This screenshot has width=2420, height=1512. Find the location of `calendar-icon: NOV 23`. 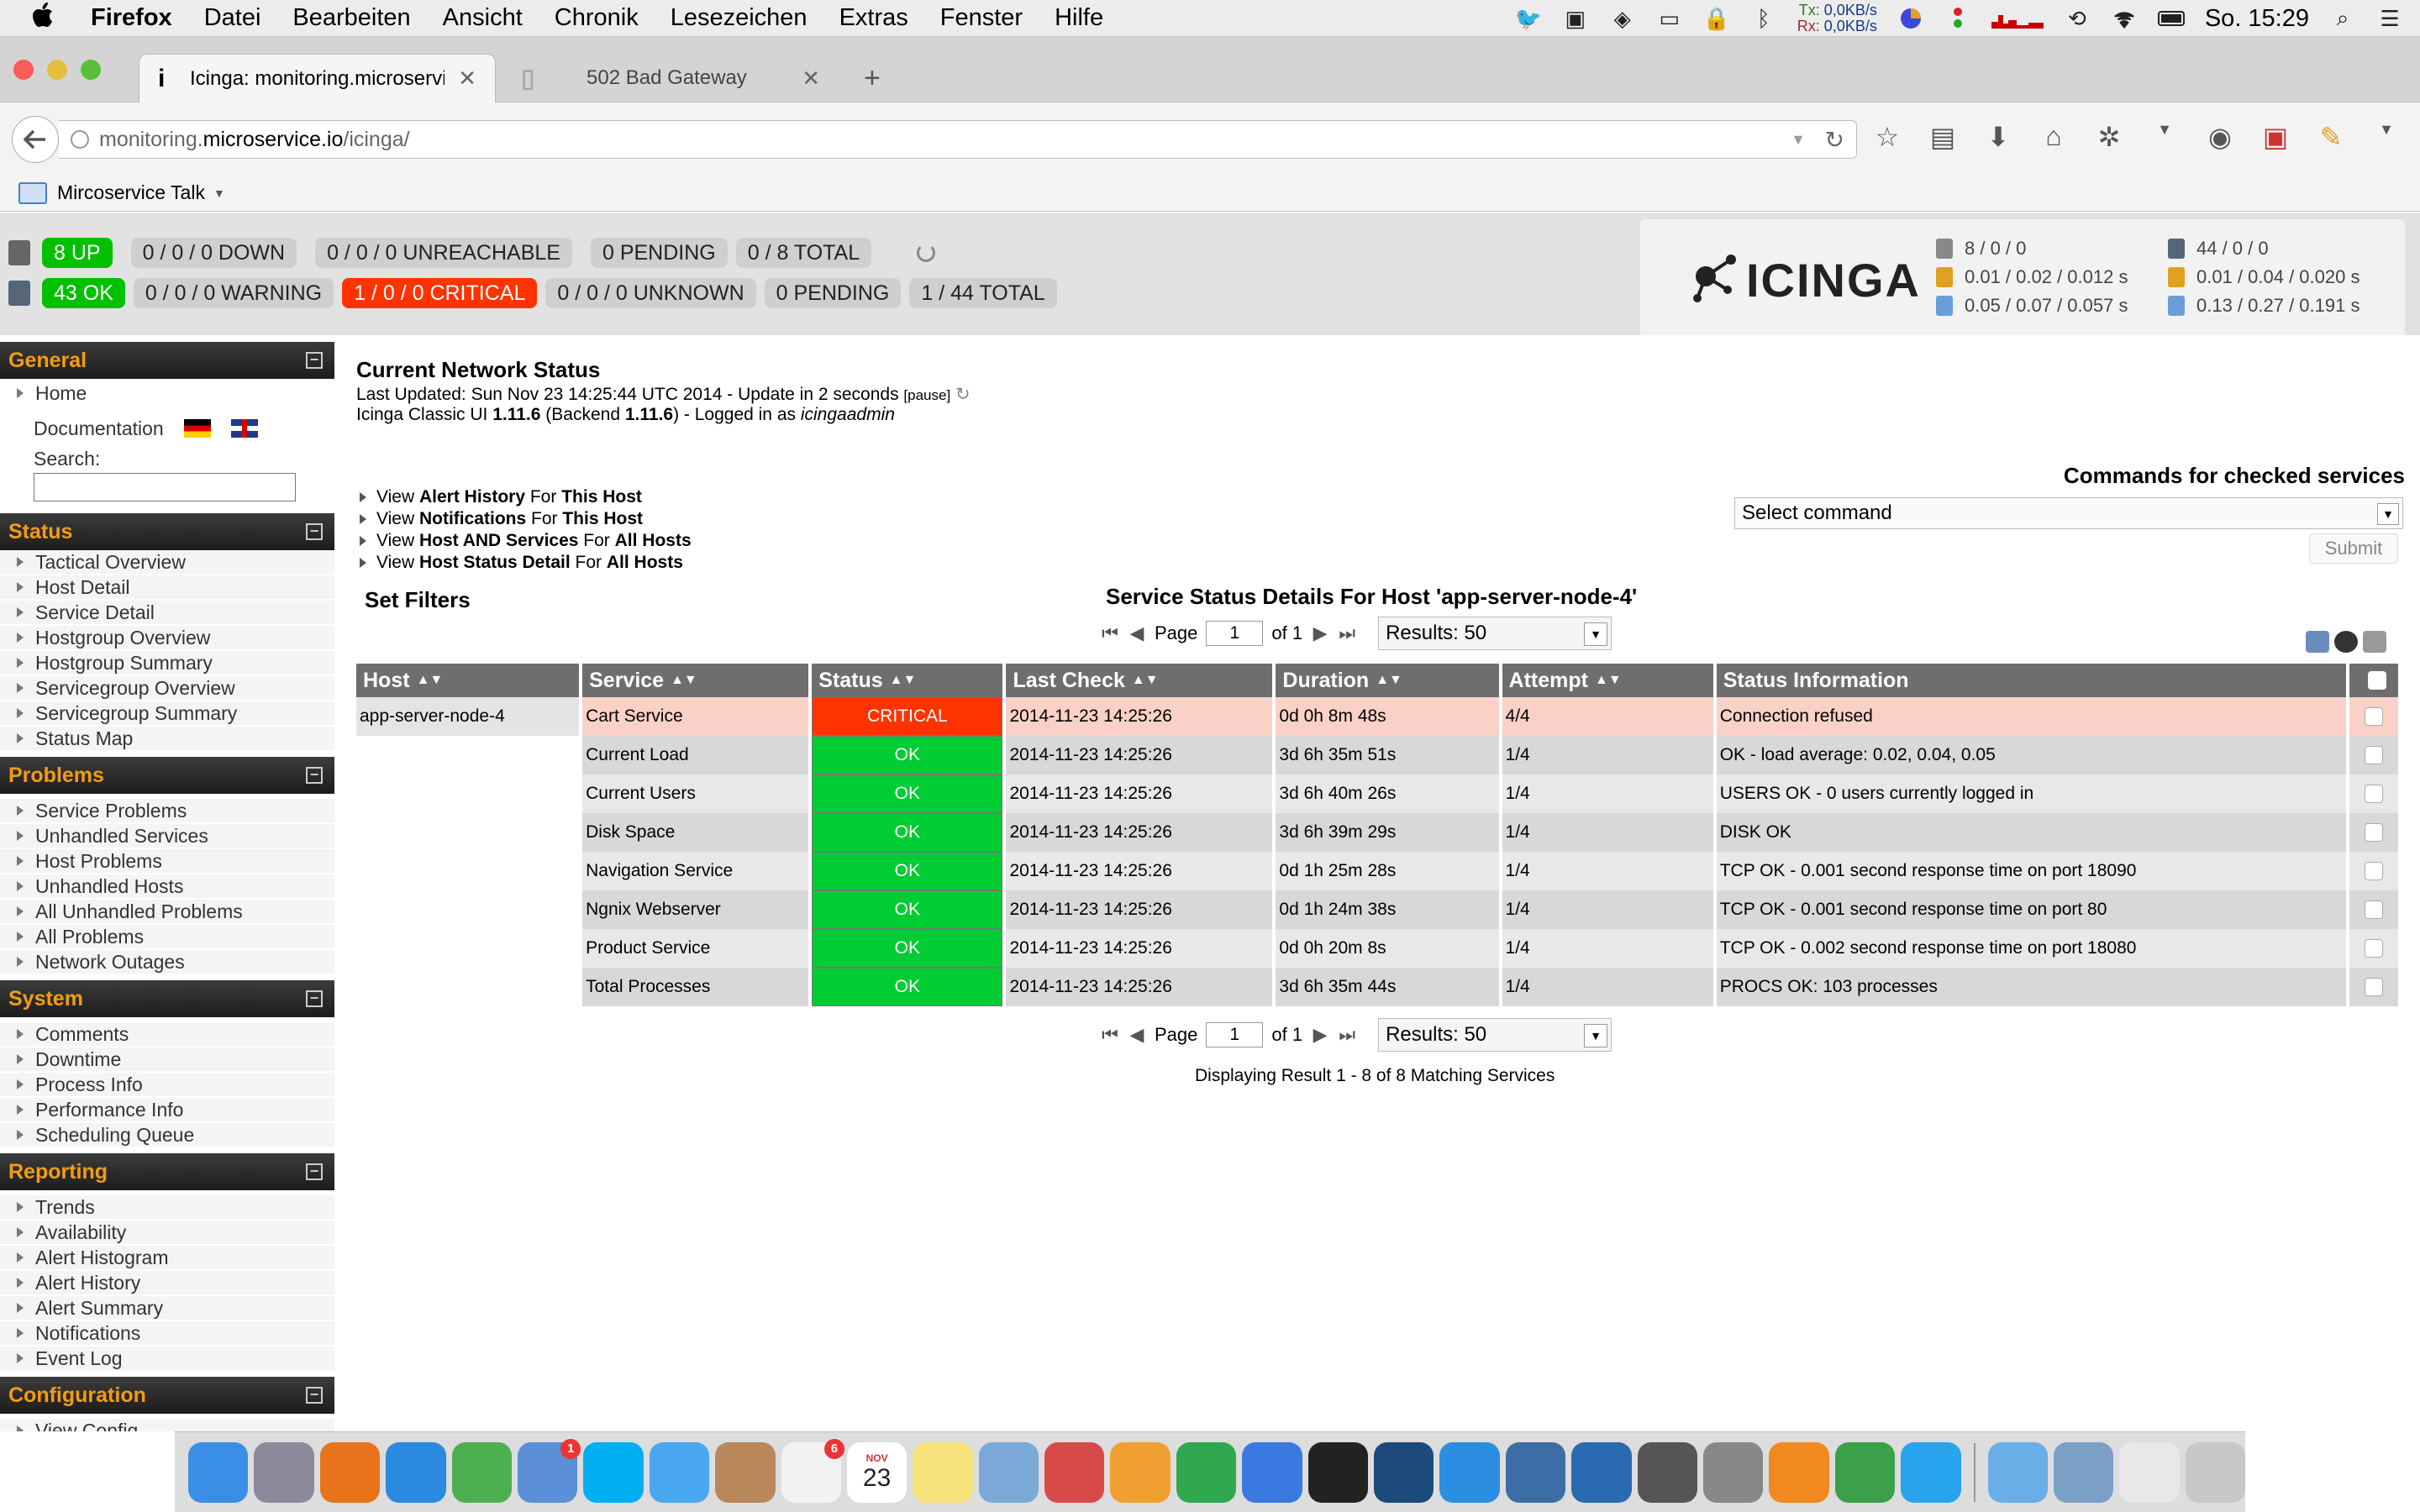

calendar-icon: NOV 23 is located at coordinates (877, 1472).